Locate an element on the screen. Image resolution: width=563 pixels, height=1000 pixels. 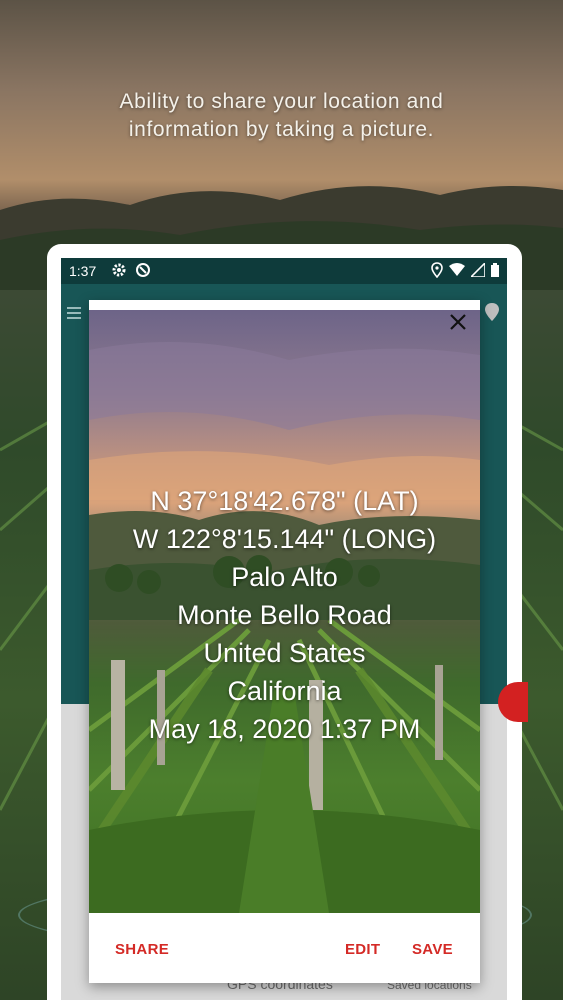
status-bar: 1:37 is located at coordinates (284, 271).